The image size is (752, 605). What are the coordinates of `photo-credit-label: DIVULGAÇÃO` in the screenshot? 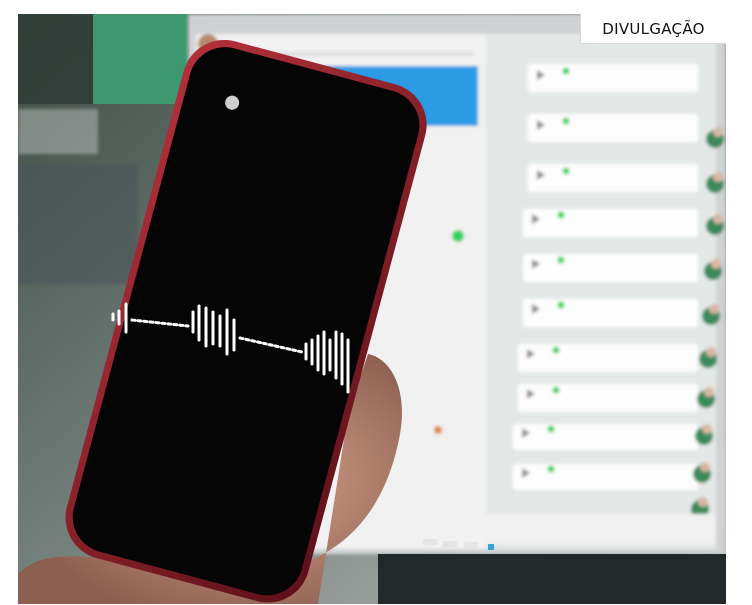 It's located at (653, 29).